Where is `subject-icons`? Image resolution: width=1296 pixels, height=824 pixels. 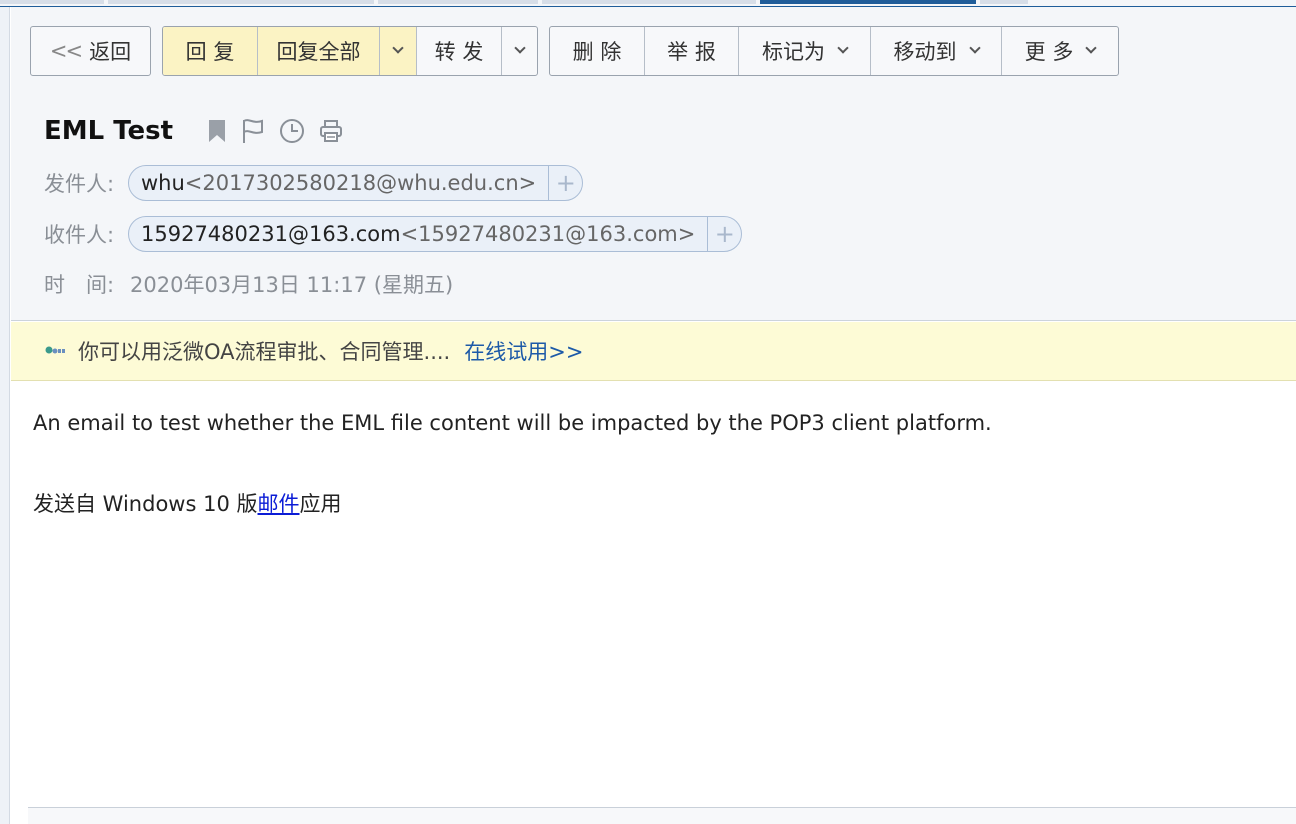
subject-icons is located at coordinates (275, 131).